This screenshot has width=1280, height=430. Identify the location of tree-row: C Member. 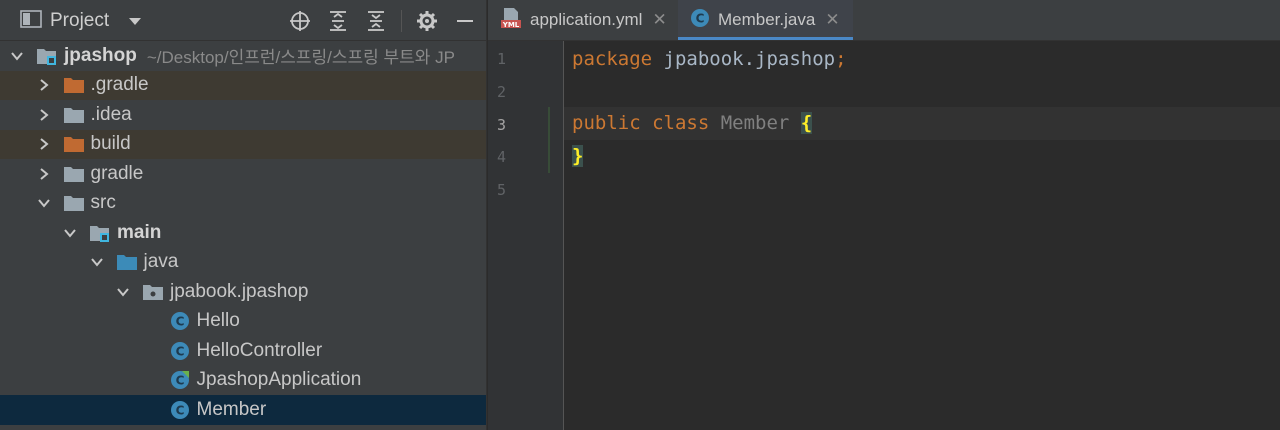
(243, 410).